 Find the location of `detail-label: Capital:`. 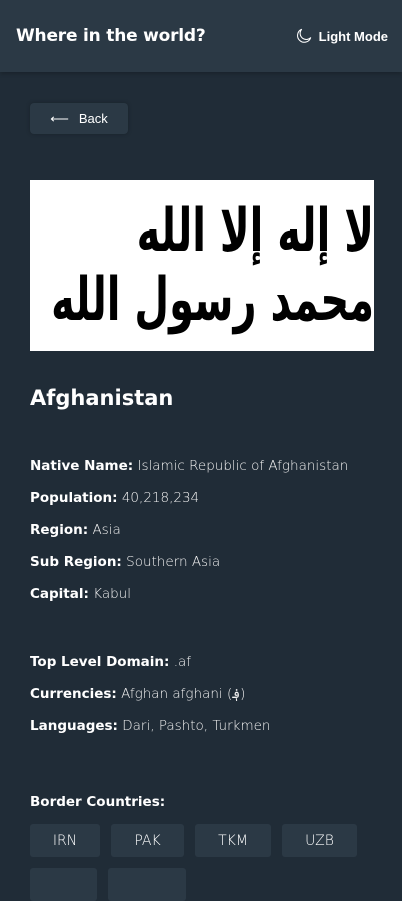

detail-label: Capital: is located at coordinates (59, 594).